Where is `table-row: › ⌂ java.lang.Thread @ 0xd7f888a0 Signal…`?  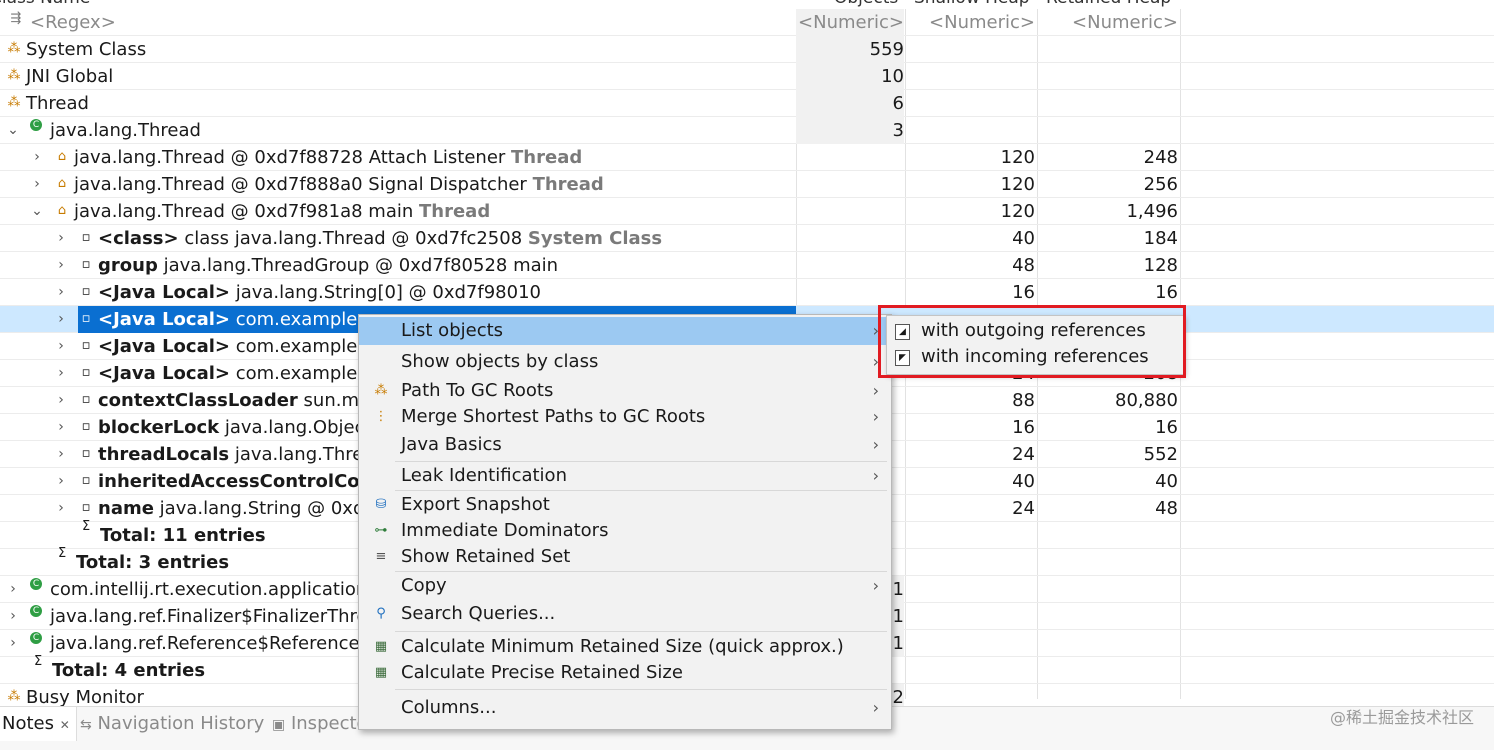 table-row: › ⌂ java.lang.Thread @ 0xd7f888a0 Signal… is located at coordinates (747, 184).